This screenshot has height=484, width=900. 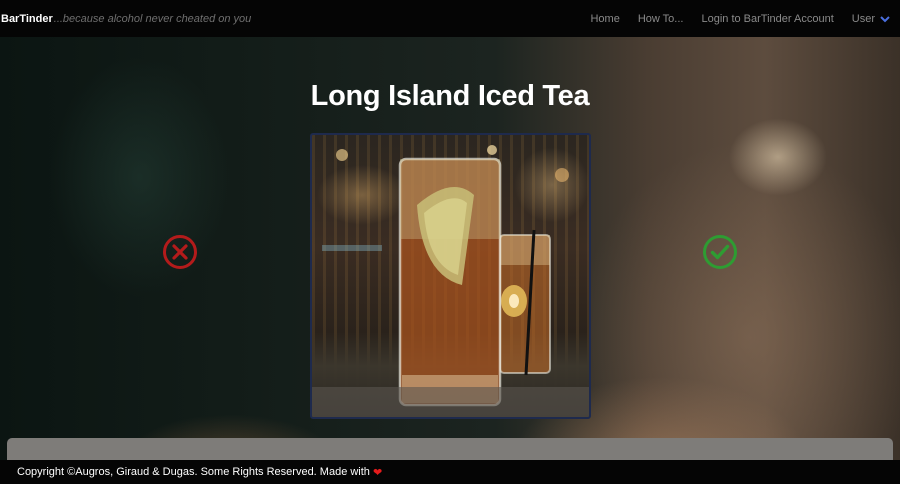 What do you see at coordinates (767, 19) in the screenshot?
I see `nav-login-link: Login to BarTinder Account` at bounding box center [767, 19].